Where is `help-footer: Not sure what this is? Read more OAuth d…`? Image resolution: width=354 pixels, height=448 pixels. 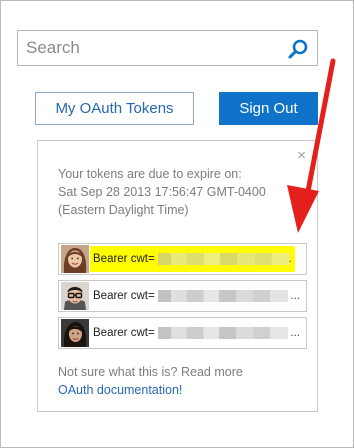
help-footer: Not sure what this is? Read more OAuth d… is located at coordinates (183, 381).